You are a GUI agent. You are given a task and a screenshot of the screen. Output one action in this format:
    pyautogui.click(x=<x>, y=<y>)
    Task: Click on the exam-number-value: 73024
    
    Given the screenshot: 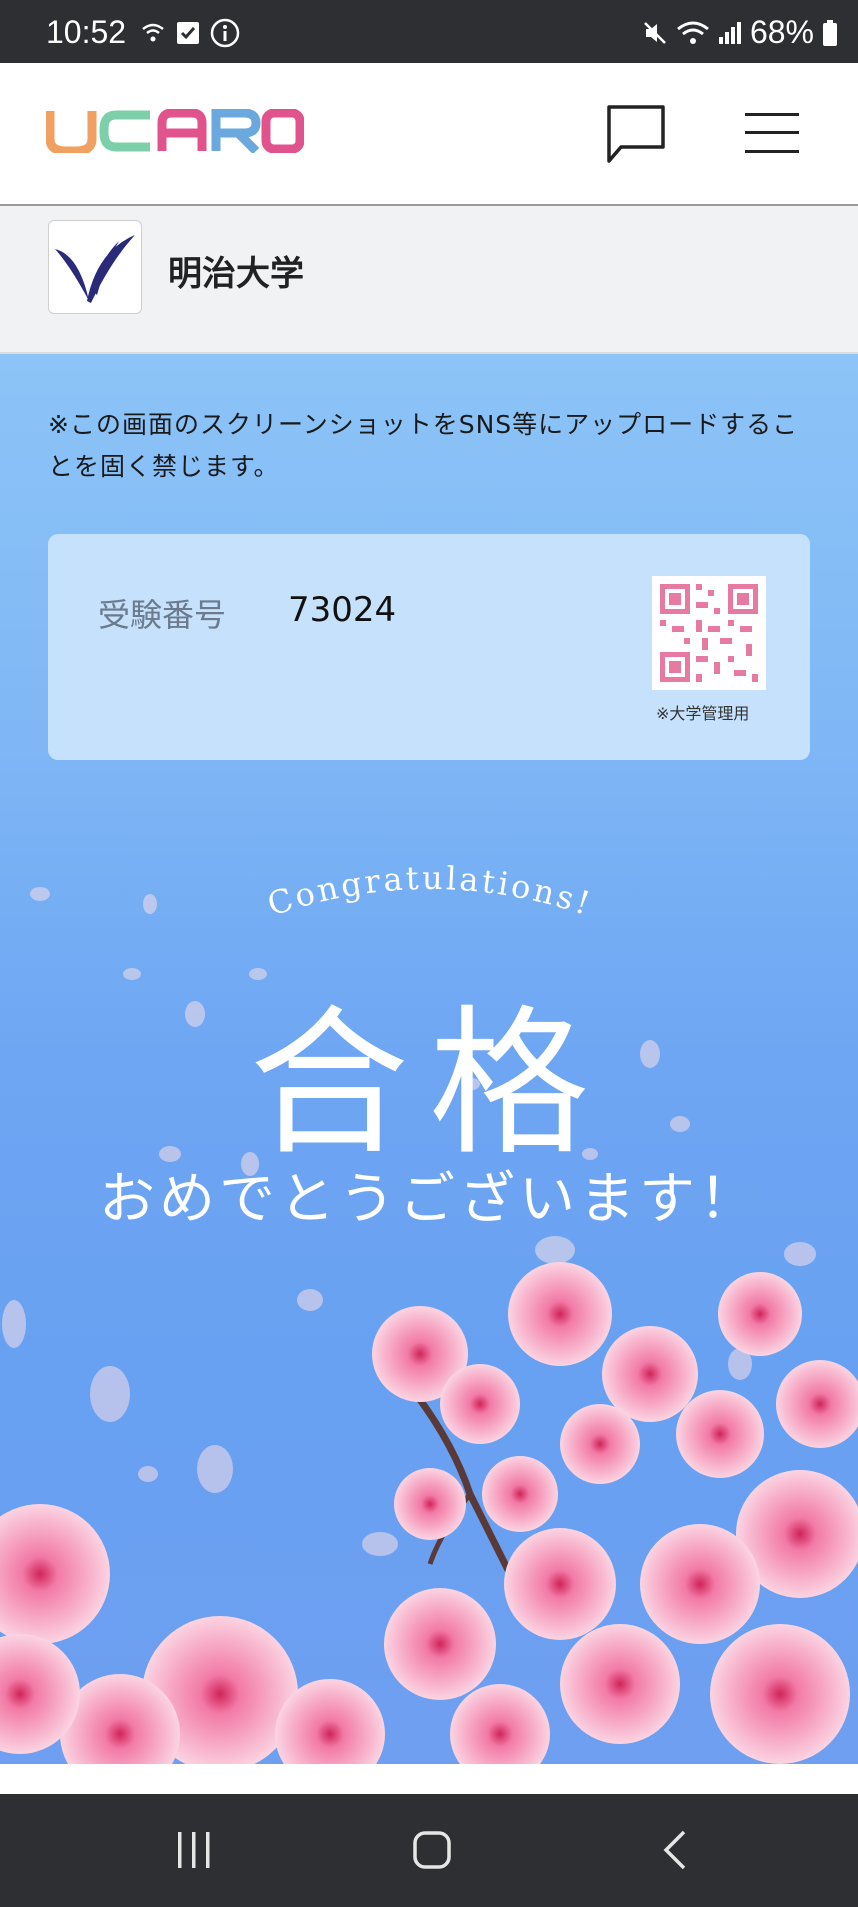 What is the action you would take?
    pyautogui.click(x=342, y=610)
    